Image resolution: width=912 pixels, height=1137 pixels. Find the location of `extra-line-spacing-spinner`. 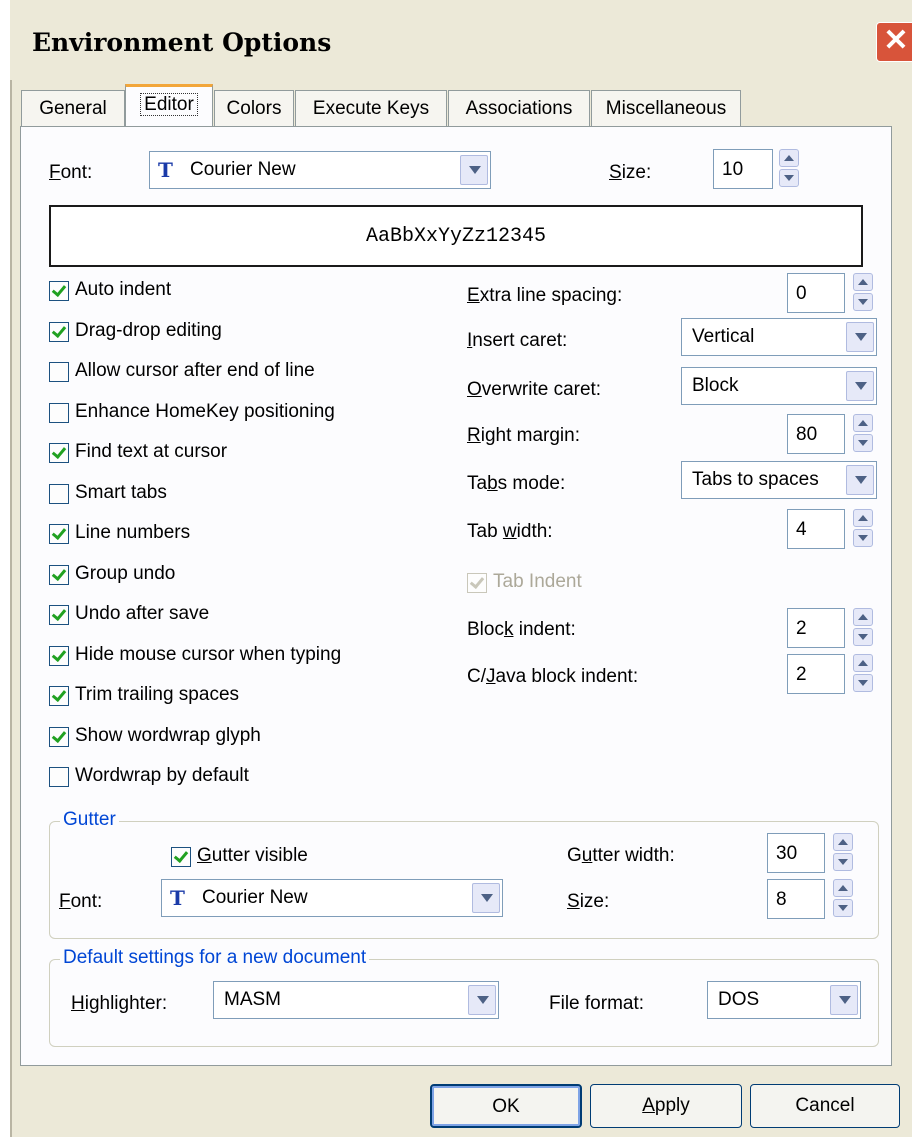

extra-line-spacing-spinner is located at coordinates (863, 292).